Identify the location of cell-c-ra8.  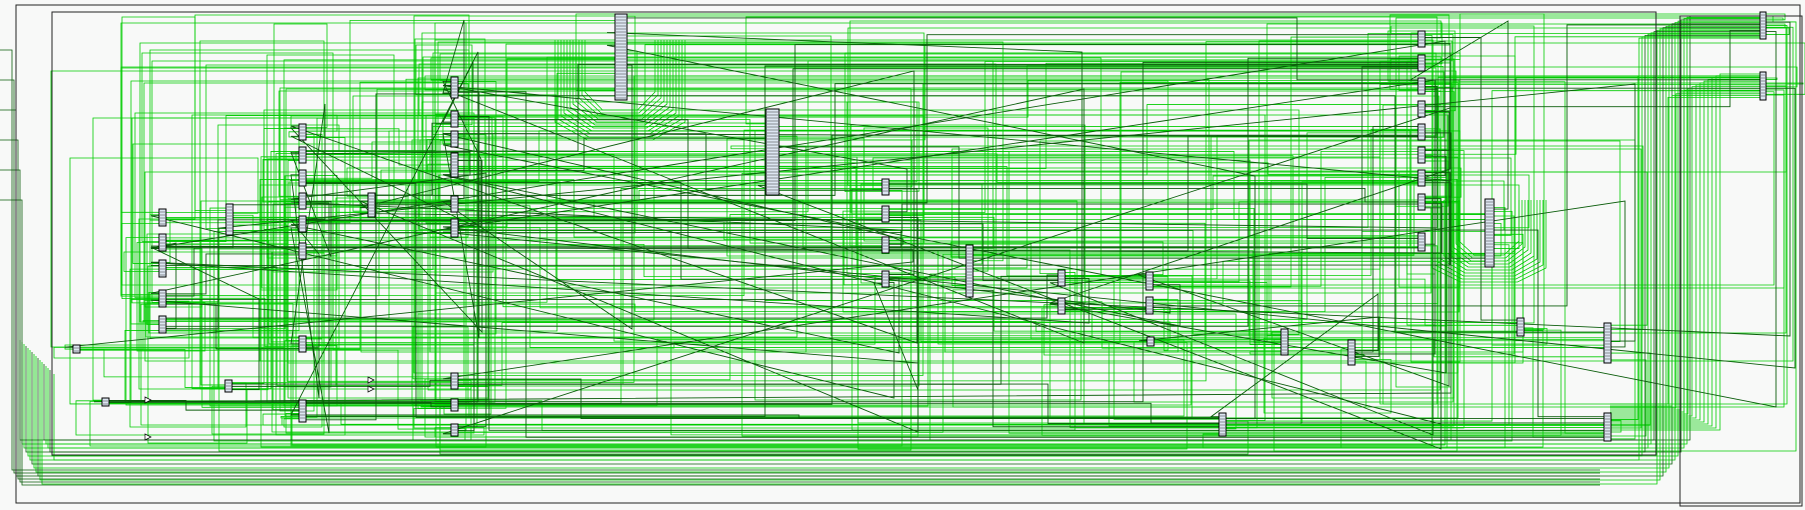
(1421, 202).